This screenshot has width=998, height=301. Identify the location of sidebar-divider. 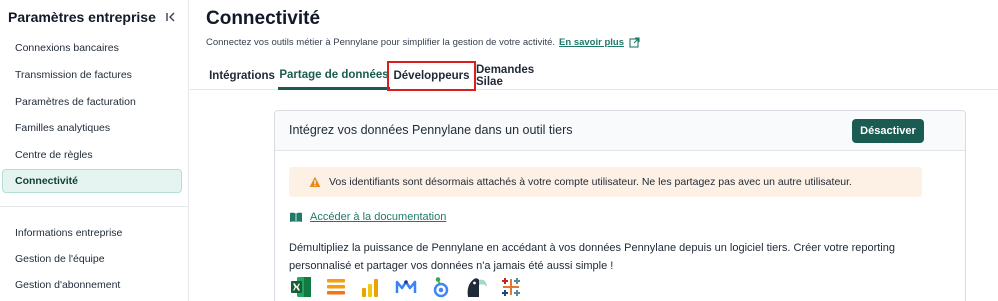
(94, 206).